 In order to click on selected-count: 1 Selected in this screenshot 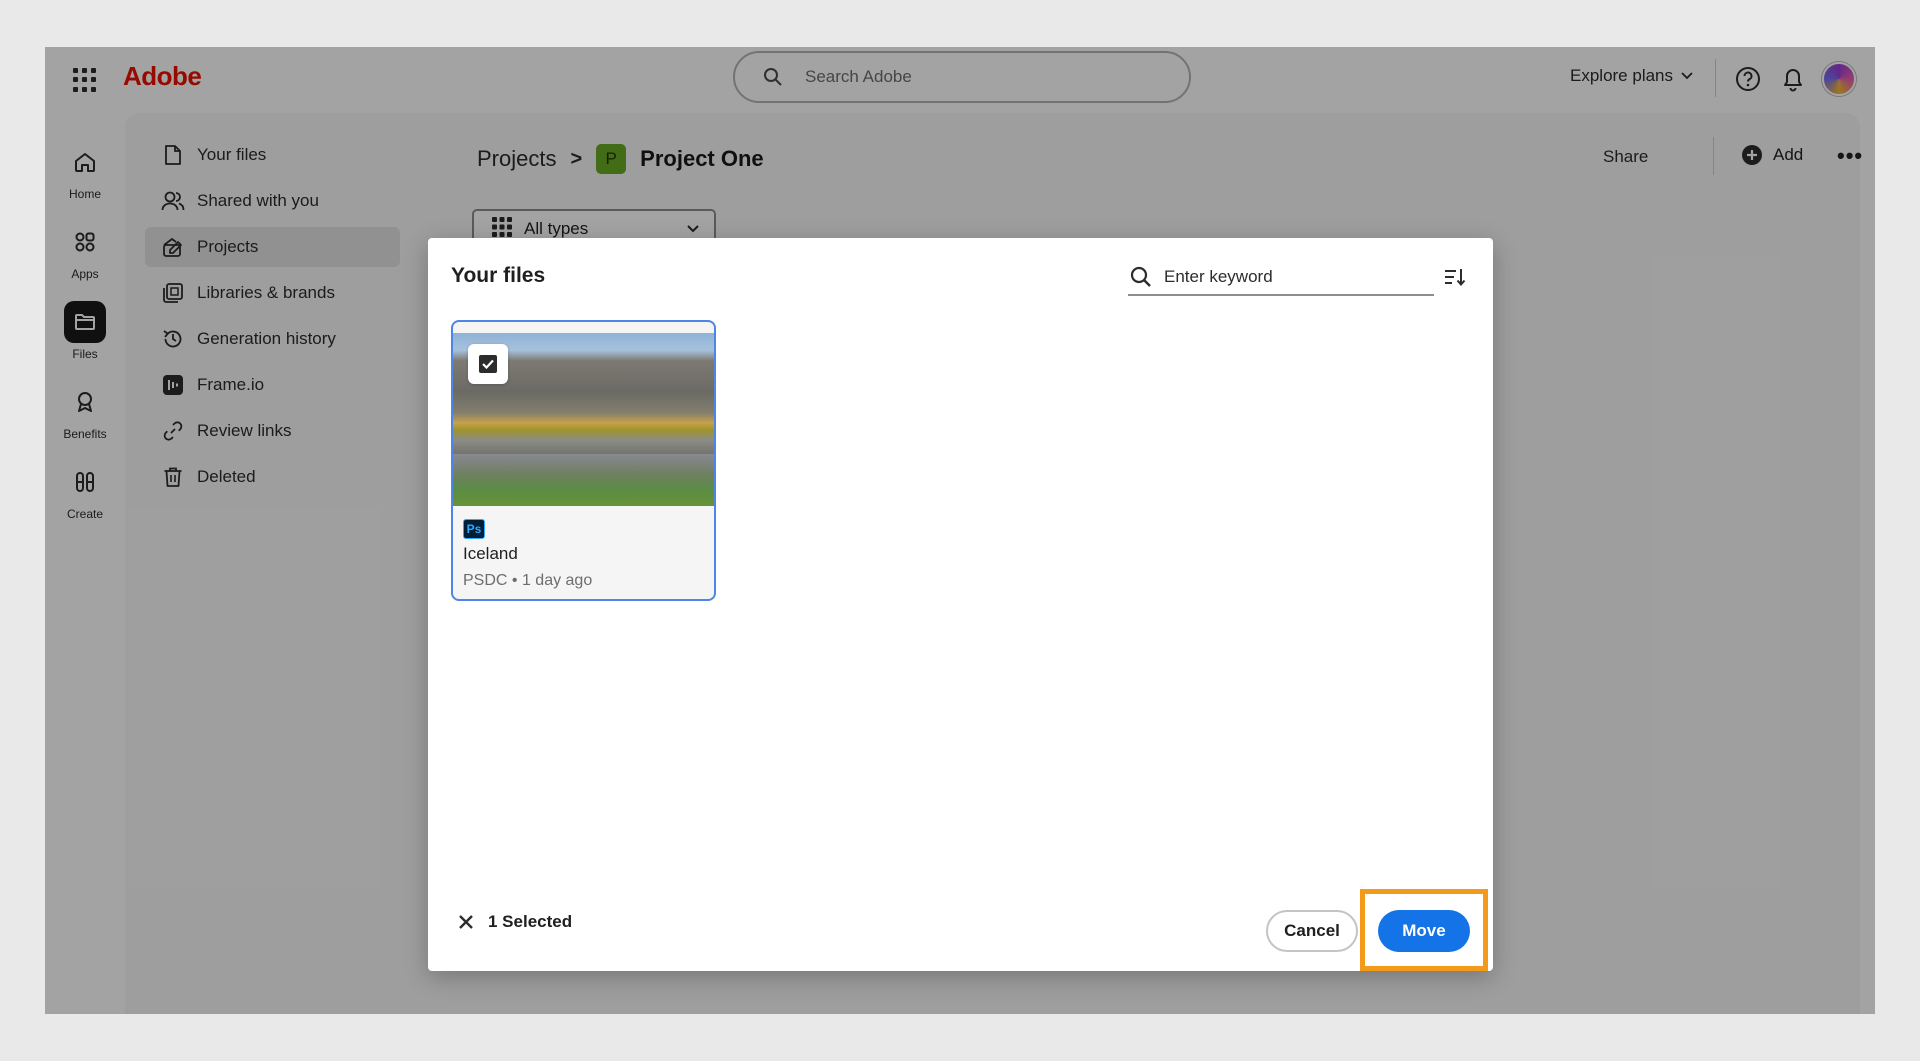, I will do `click(530, 921)`.